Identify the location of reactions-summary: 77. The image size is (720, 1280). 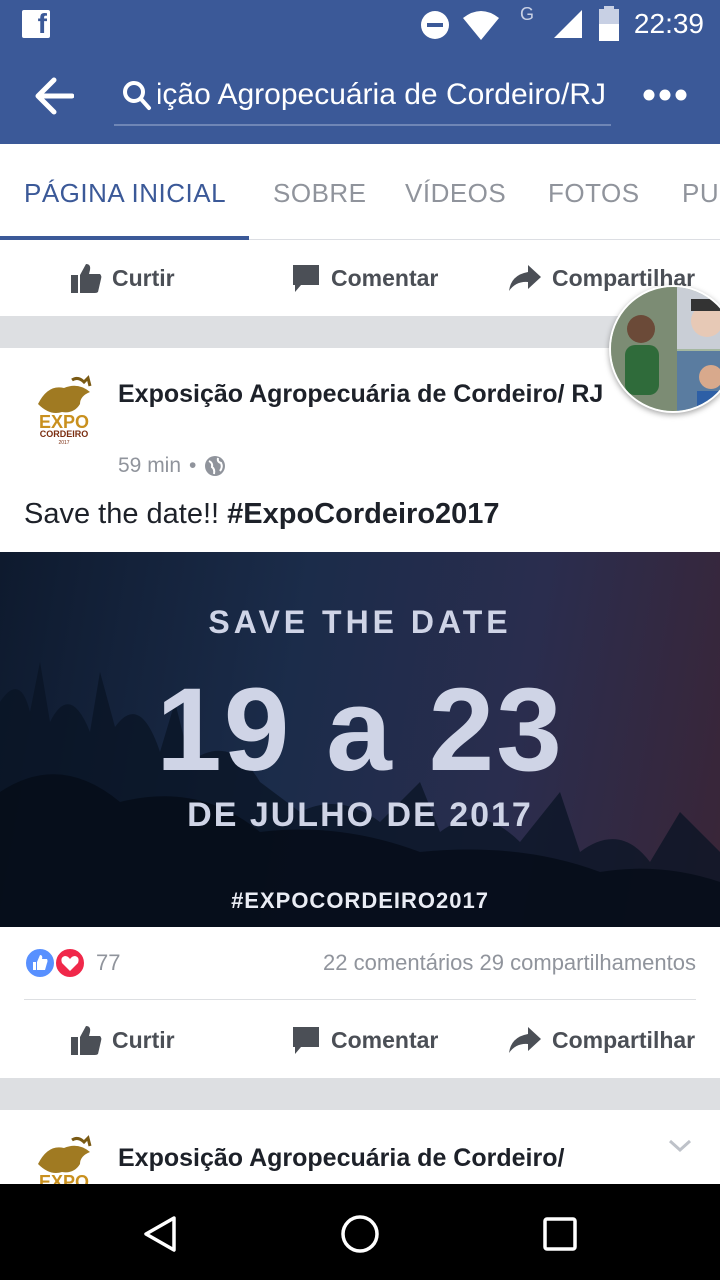
(72, 963).